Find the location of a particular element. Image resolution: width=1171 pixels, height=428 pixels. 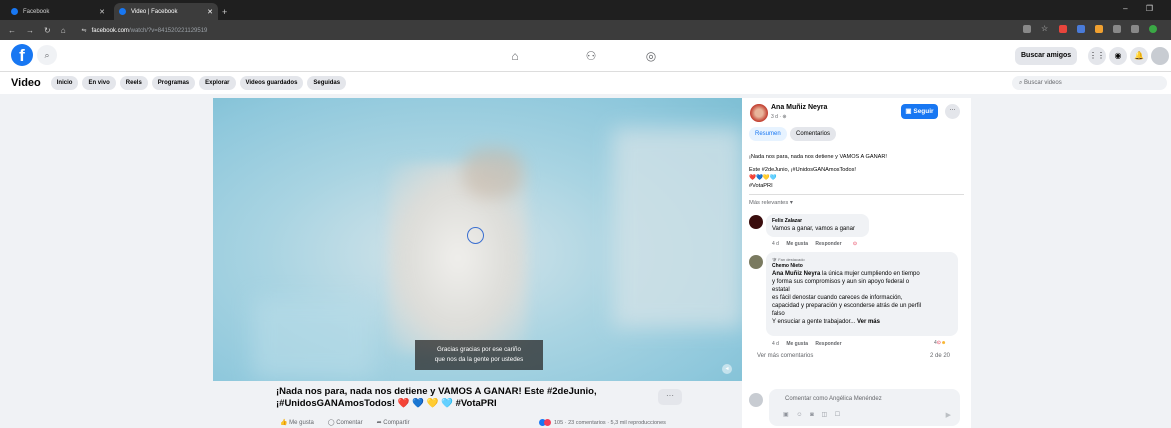

messenger-icon: ◉ is located at coordinates (1118, 56).